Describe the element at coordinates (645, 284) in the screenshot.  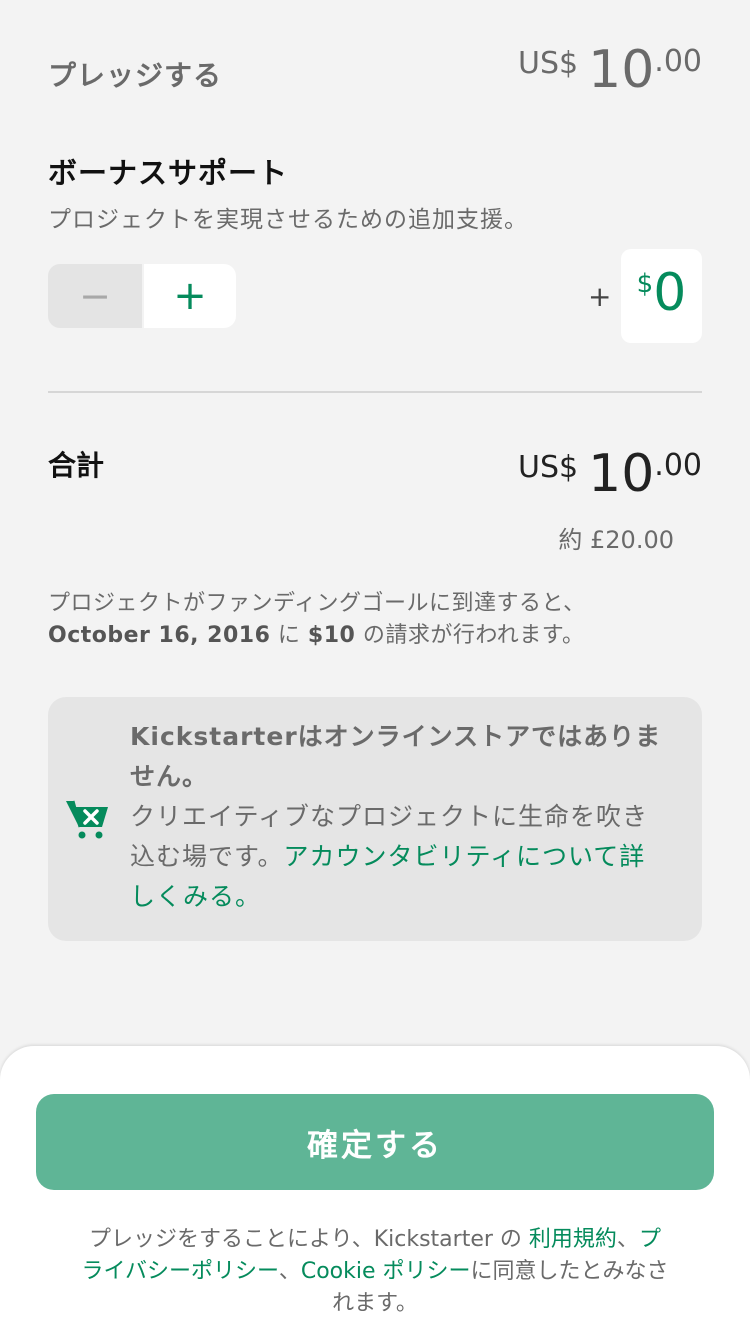
I see `bonus-currency-symbol: $` at that location.